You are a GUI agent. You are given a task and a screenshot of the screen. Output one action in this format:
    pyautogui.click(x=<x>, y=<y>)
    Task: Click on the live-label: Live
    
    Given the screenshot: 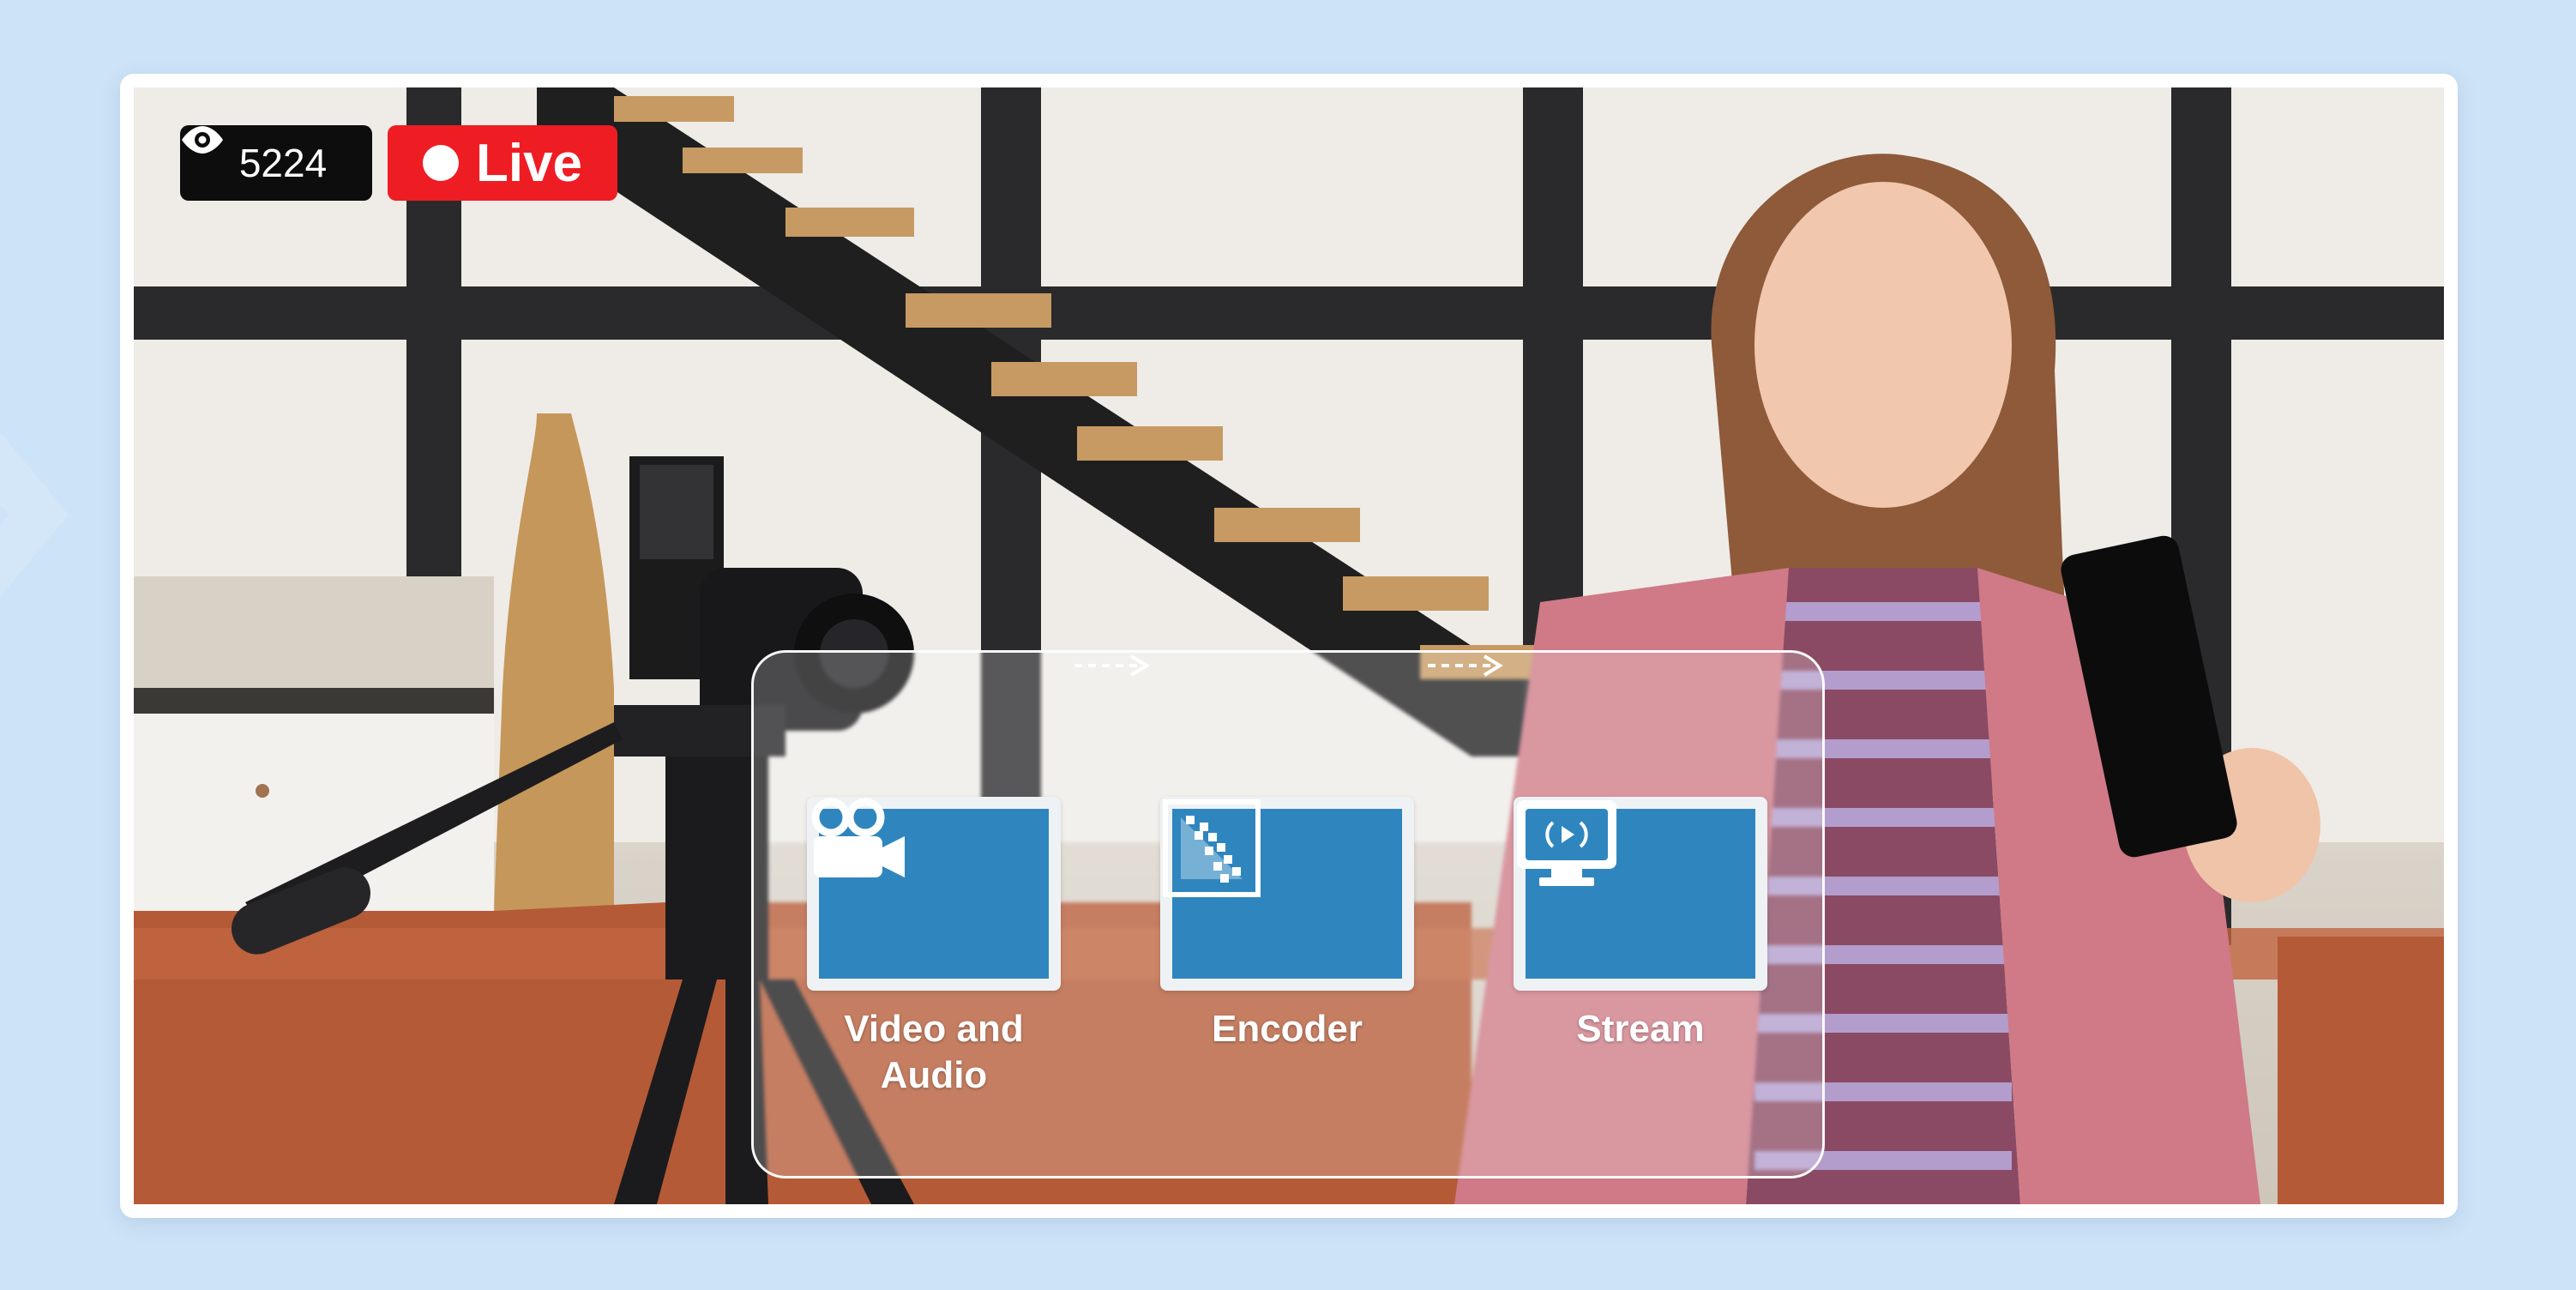 What is the action you would take?
    pyautogui.click(x=529, y=163)
    